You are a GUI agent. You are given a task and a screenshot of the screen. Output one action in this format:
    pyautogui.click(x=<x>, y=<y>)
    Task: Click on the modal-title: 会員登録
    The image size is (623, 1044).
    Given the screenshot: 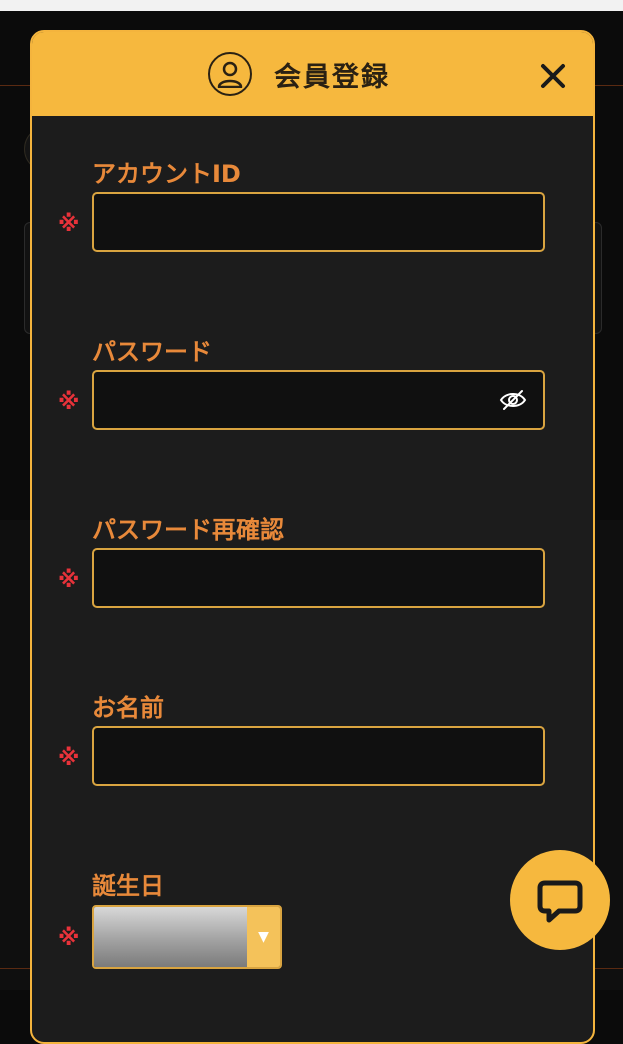 What is the action you would take?
    pyautogui.click(x=332, y=77)
    